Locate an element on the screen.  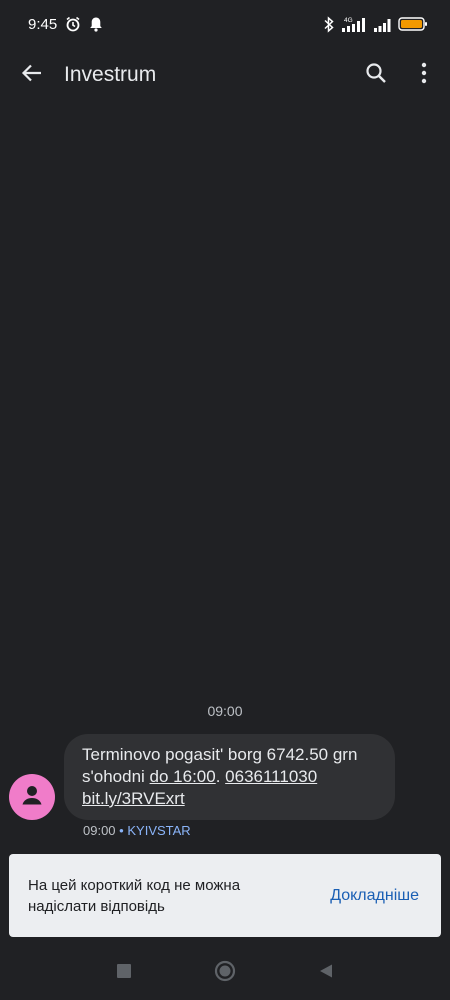
recent-apps-icon is located at coordinates (124, 973).